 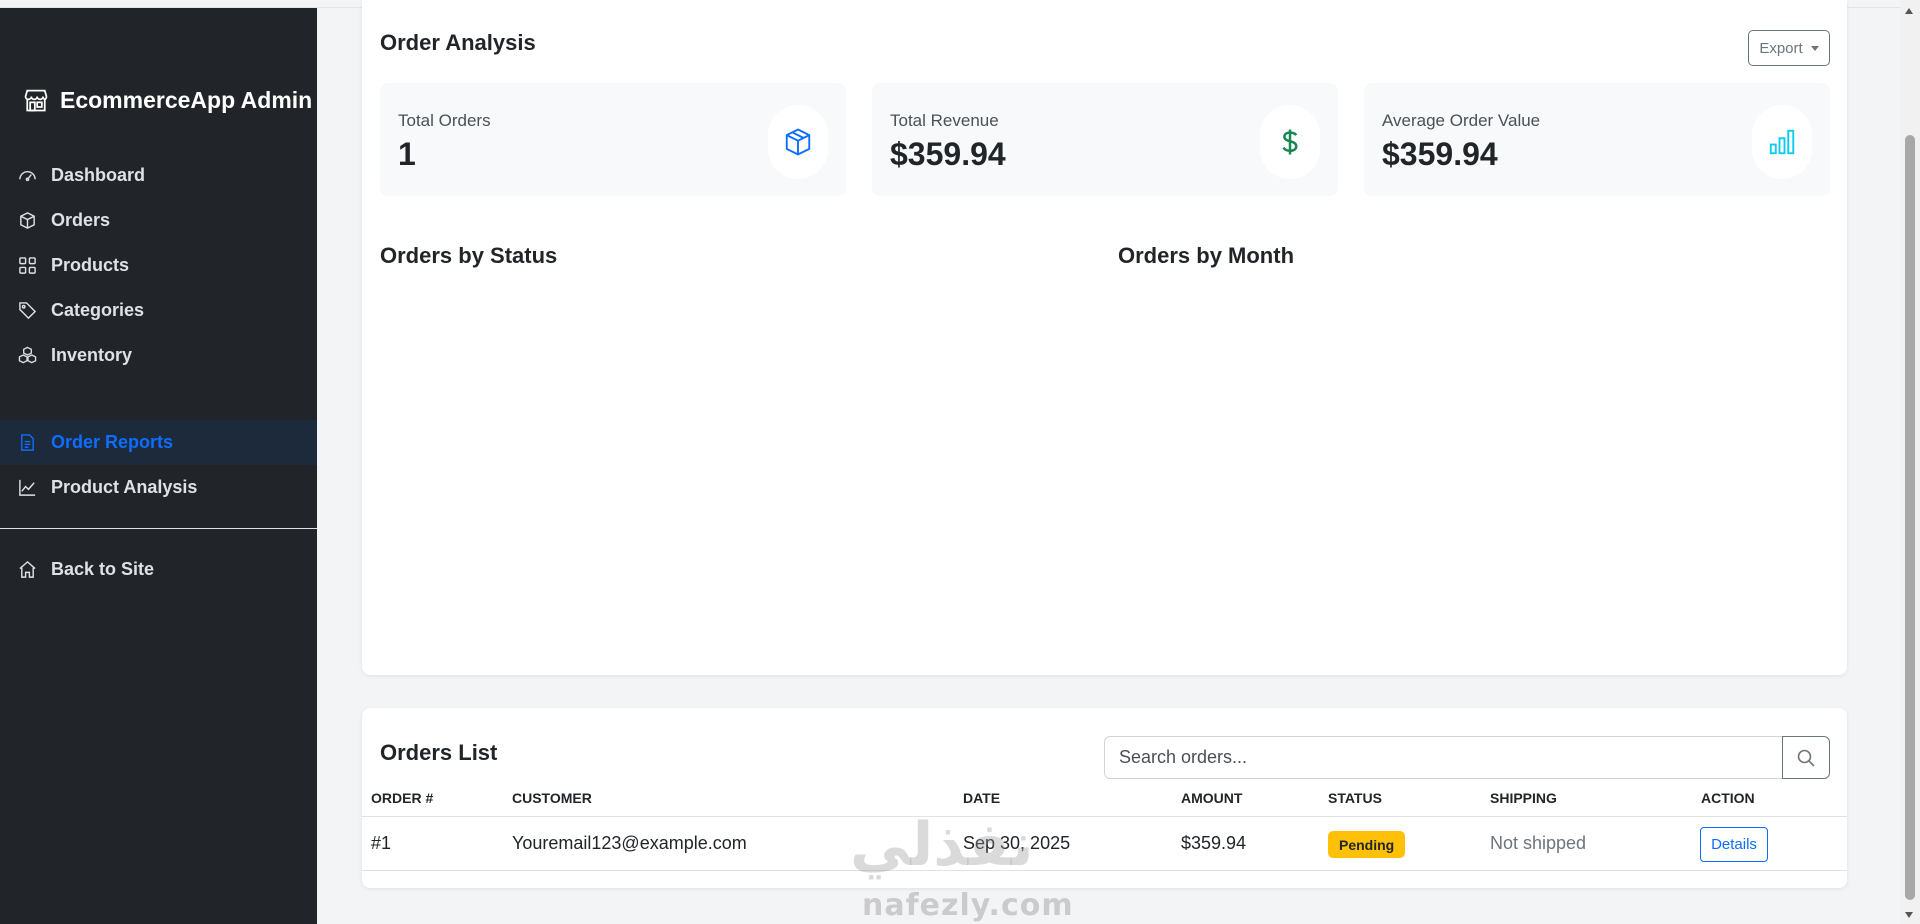 What do you see at coordinates (158, 528) in the screenshot?
I see `sidebar-divider` at bounding box center [158, 528].